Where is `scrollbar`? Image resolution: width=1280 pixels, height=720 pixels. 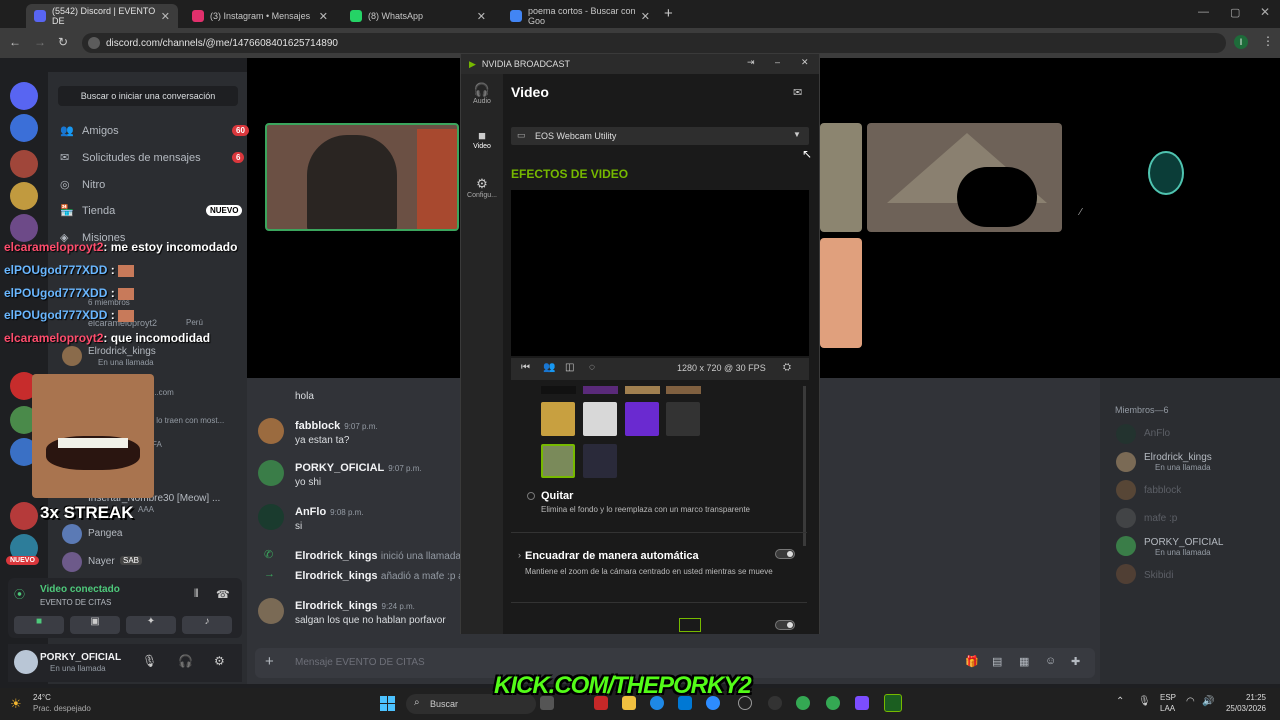 scrollbar is located at coordinates (804, 466).